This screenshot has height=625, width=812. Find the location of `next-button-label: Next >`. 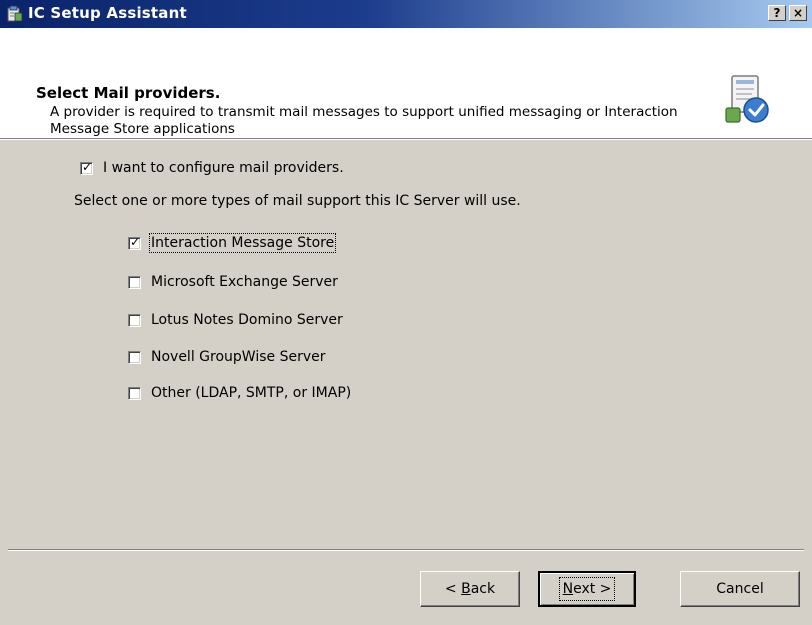

next-button-label: Next > is located at coordinates (587, 589).